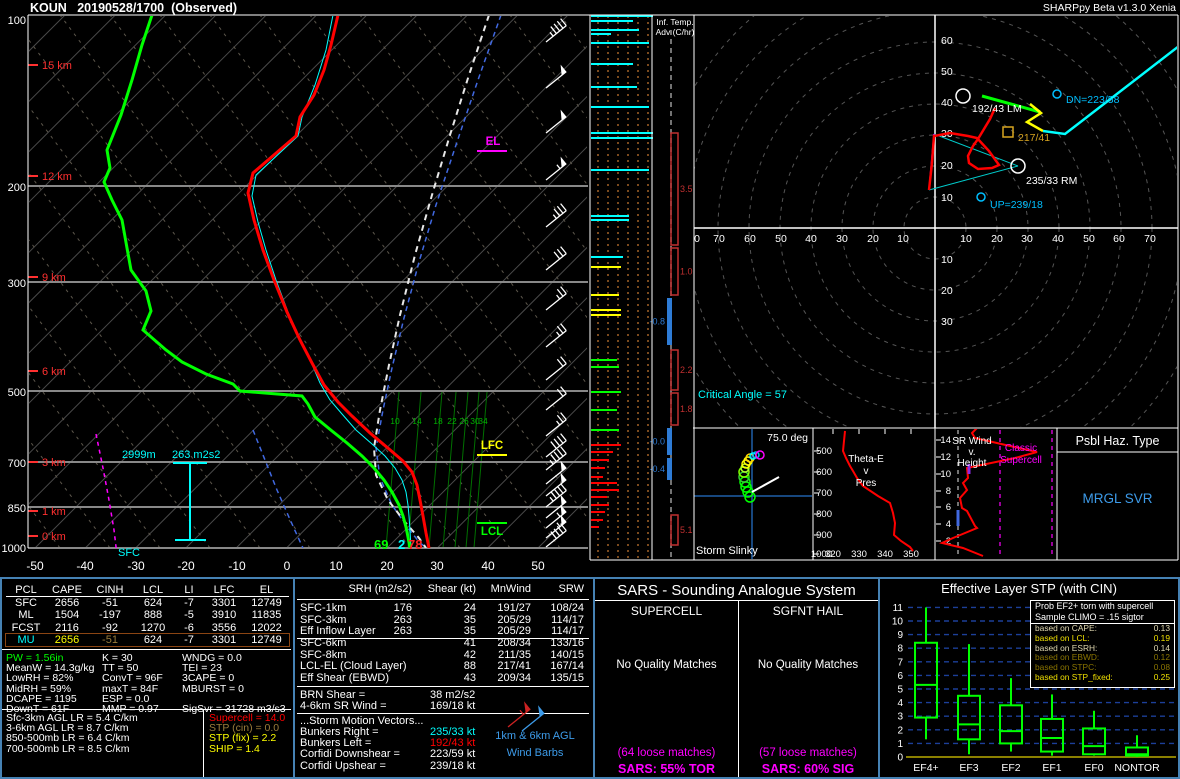 This screenshot has height=779, width=1180. What do you see at coordinates (900, 703) in the screenshot?
I see `svg-text: 4` at bounding box center [900, 703].